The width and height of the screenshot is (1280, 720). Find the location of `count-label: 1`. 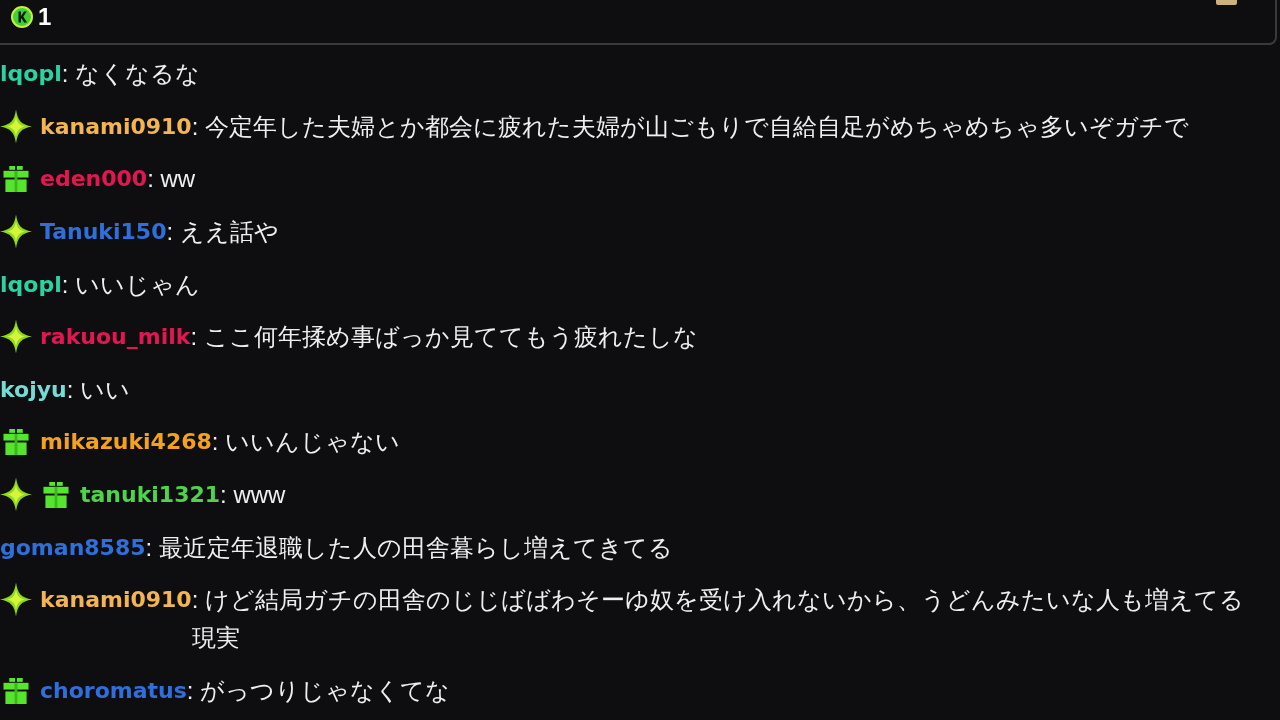

count-label: 1 is located at coordinates (45, 17).